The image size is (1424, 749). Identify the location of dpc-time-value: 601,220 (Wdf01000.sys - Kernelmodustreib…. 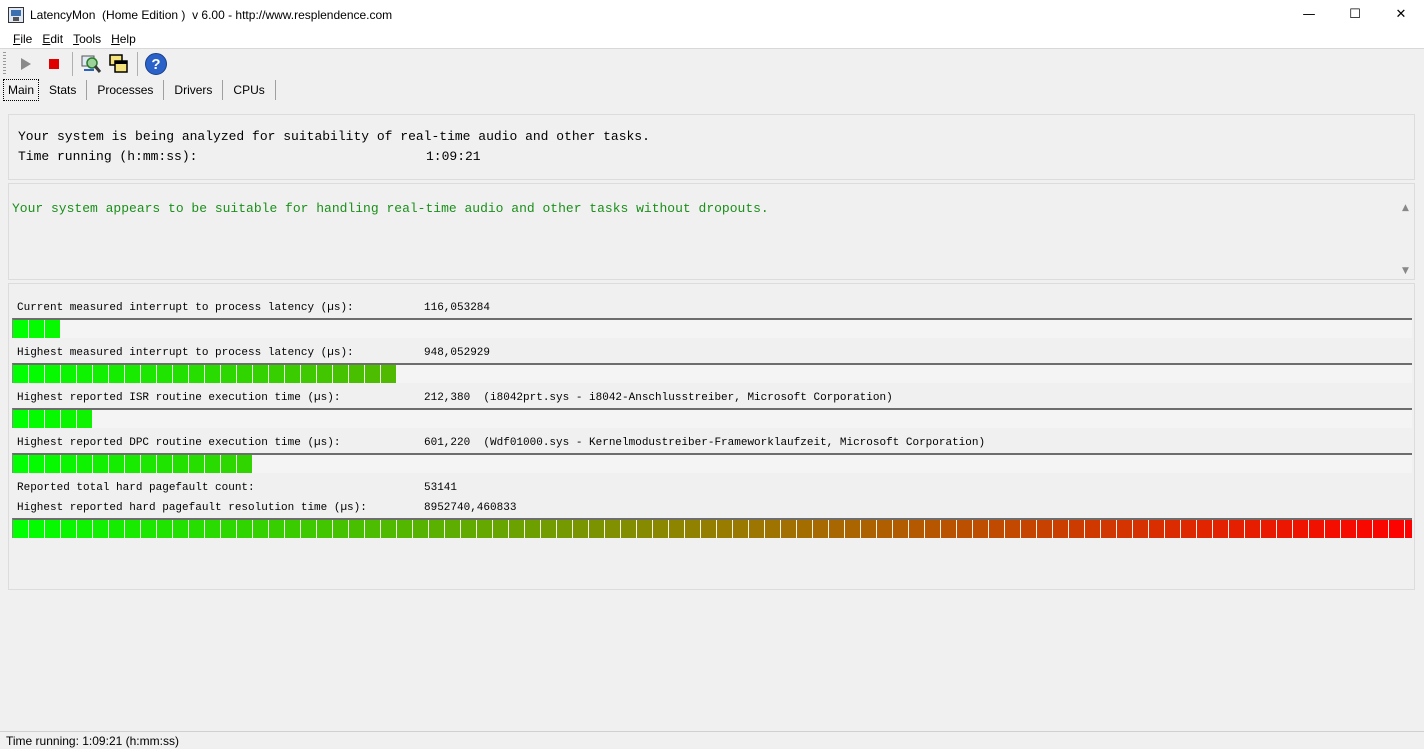
(705, 443).